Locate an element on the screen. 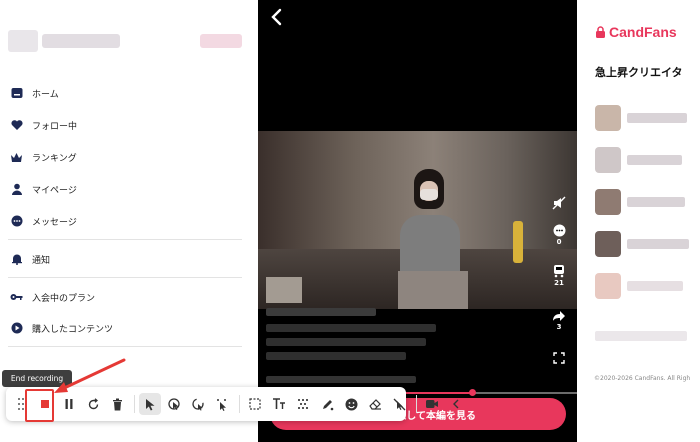  restart-button is located at coordinates (93, 404).